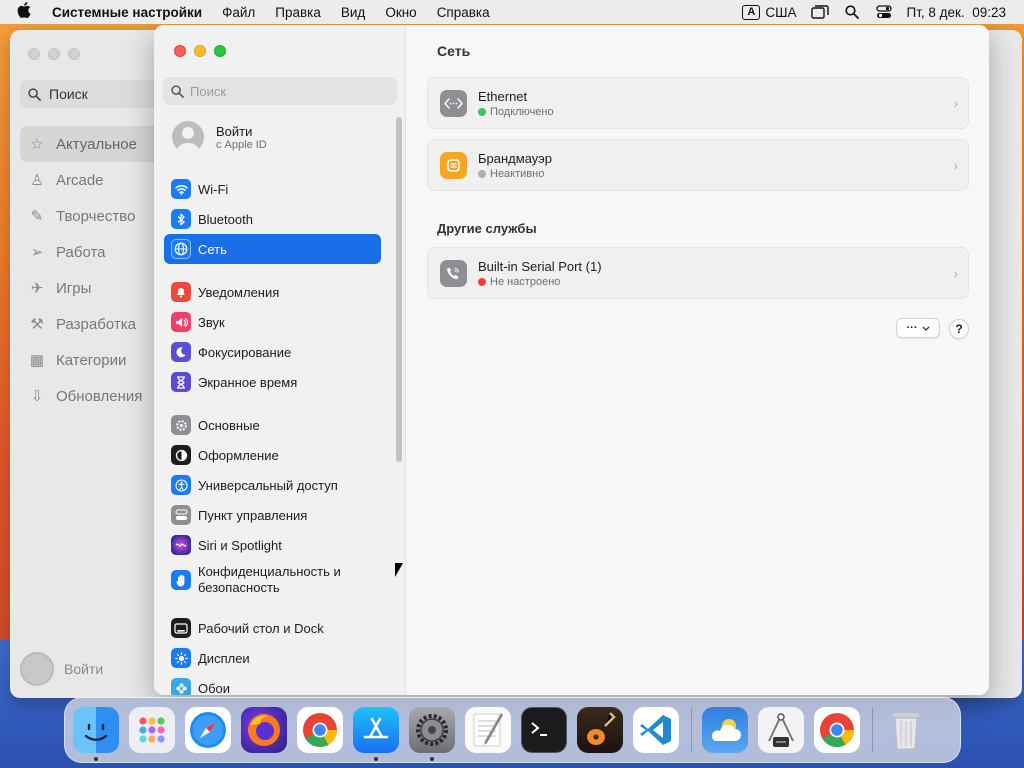  I want to click on window-controls, so click(200, 51).